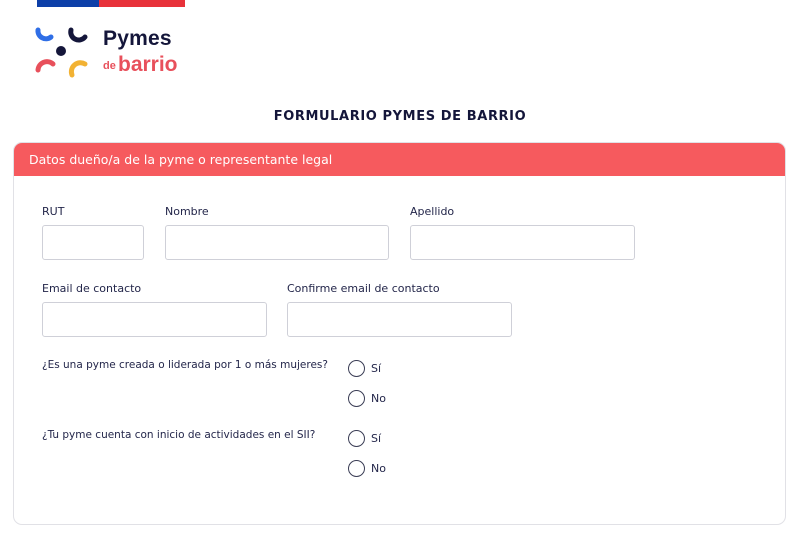 The image size is (800, 539). Describe the element at coordinates (277, 242) in the screenshot. I see `nombre-input` at that location.